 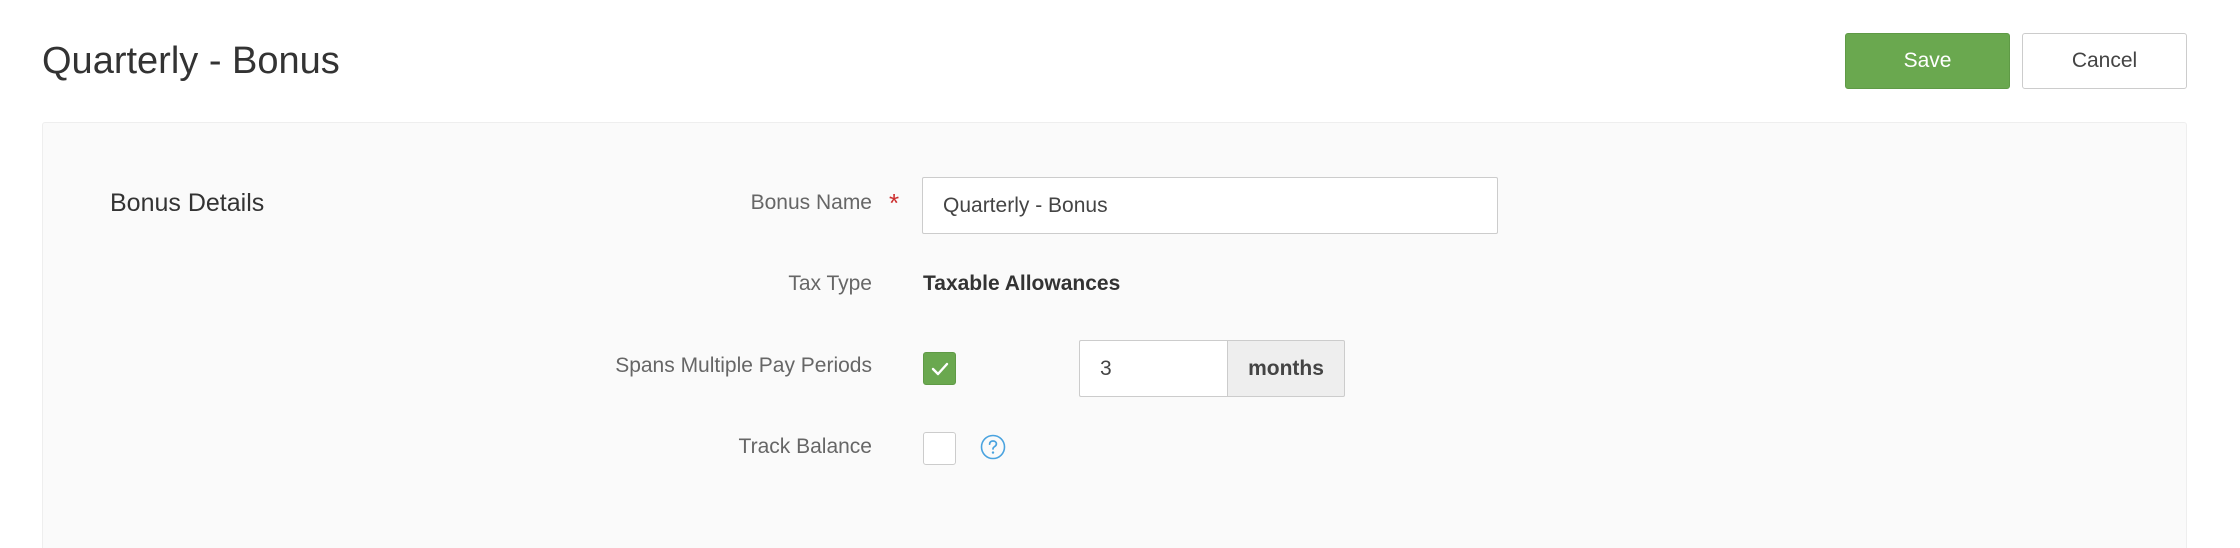 What do you see at coordinates (1153, 368) in the screenshot?
I see `months-input` at bounding box center [1153, 368].